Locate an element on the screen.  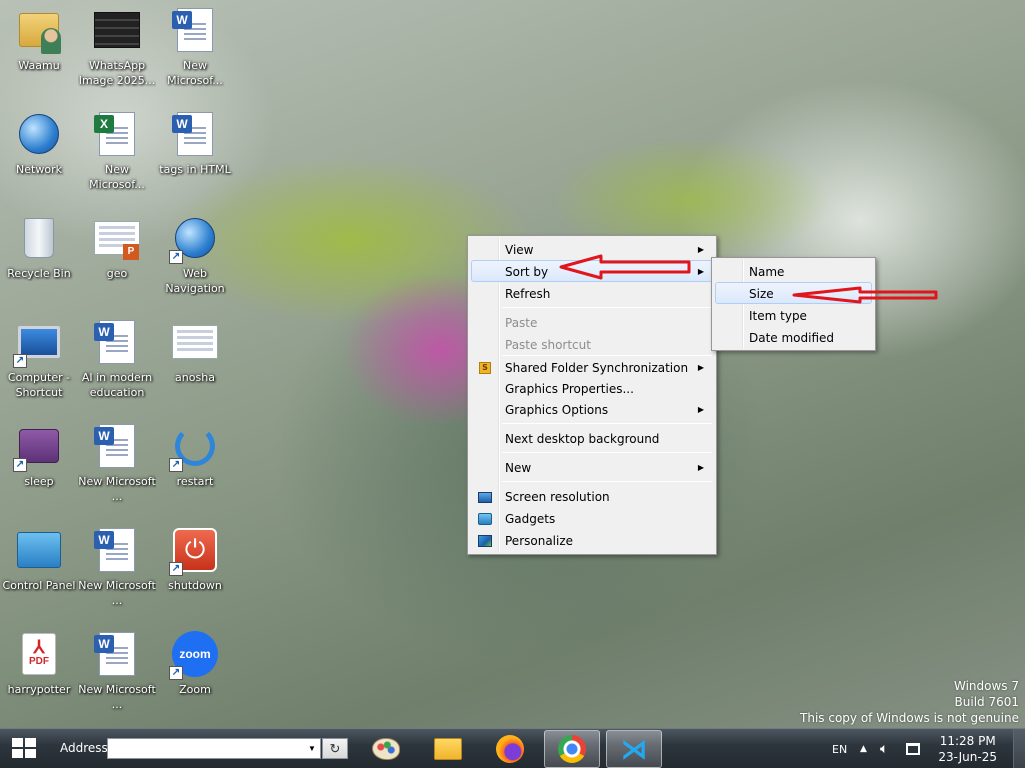
desktop-icon-recycle-bin: Recycle Bin is located at coordinates (39, 258).